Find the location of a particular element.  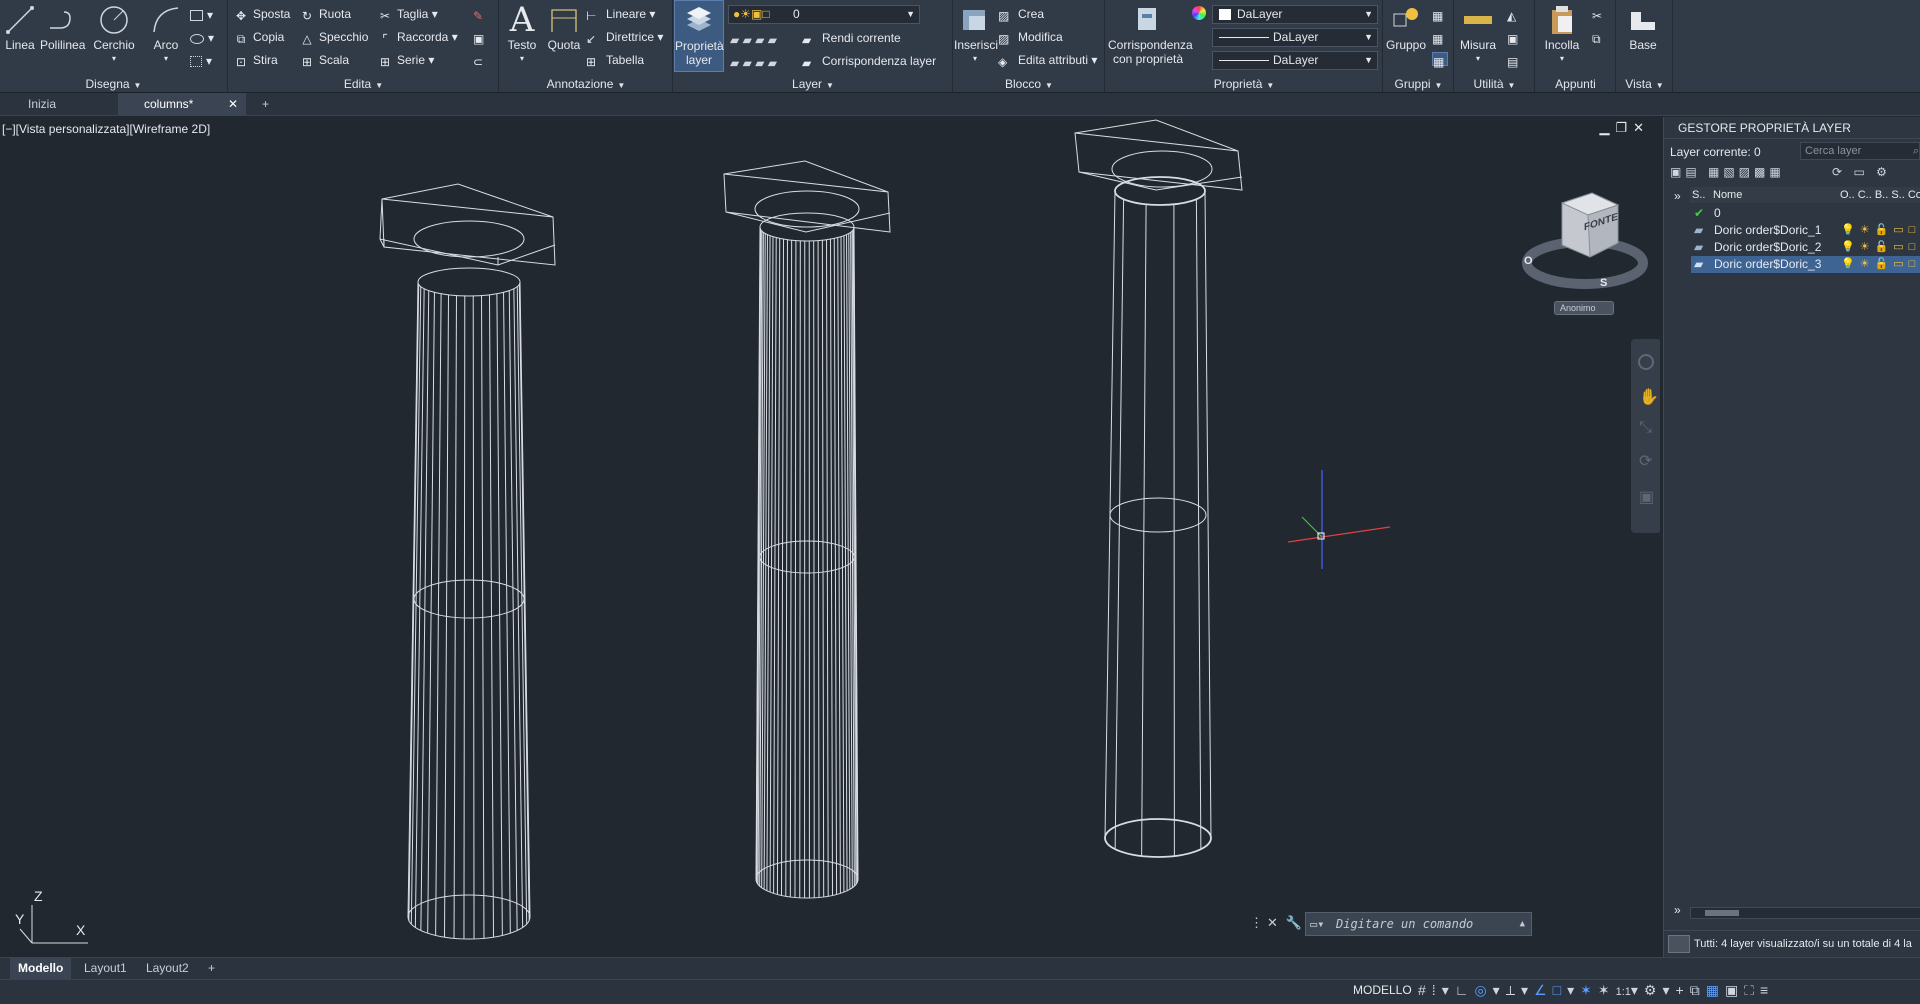

tab-start: Inizia is located at coordinates (60, 104).